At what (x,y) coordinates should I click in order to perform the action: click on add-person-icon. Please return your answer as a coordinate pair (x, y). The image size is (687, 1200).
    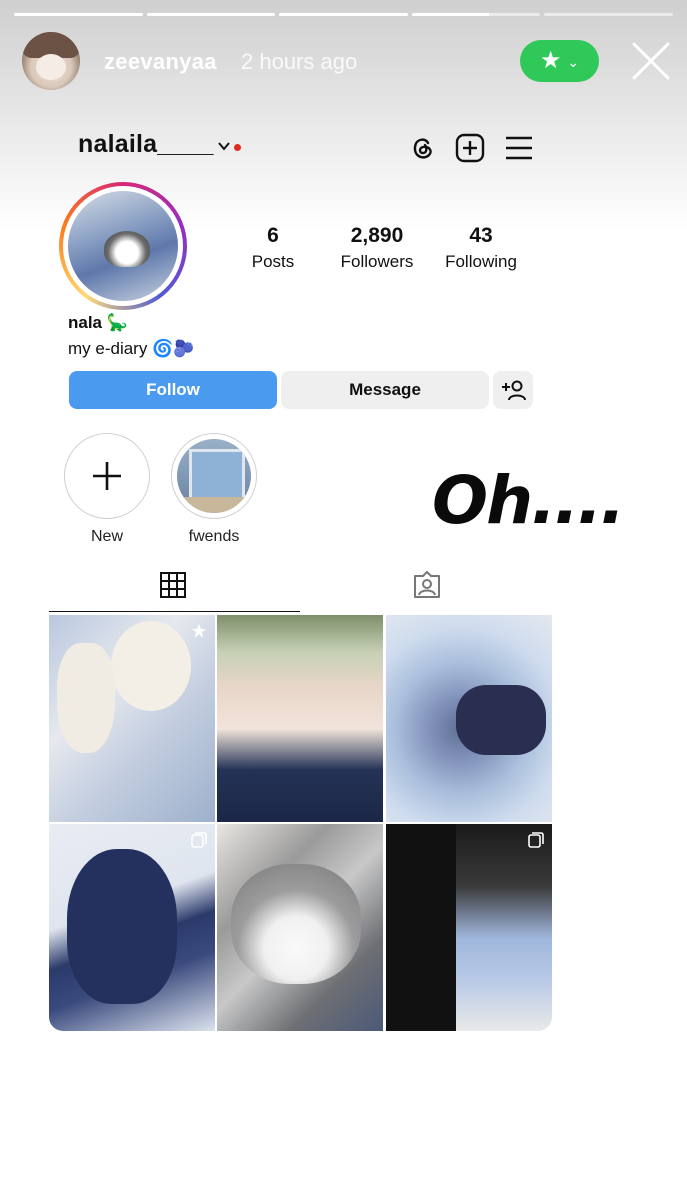
    Looking at the image, I should click on (514, 390).